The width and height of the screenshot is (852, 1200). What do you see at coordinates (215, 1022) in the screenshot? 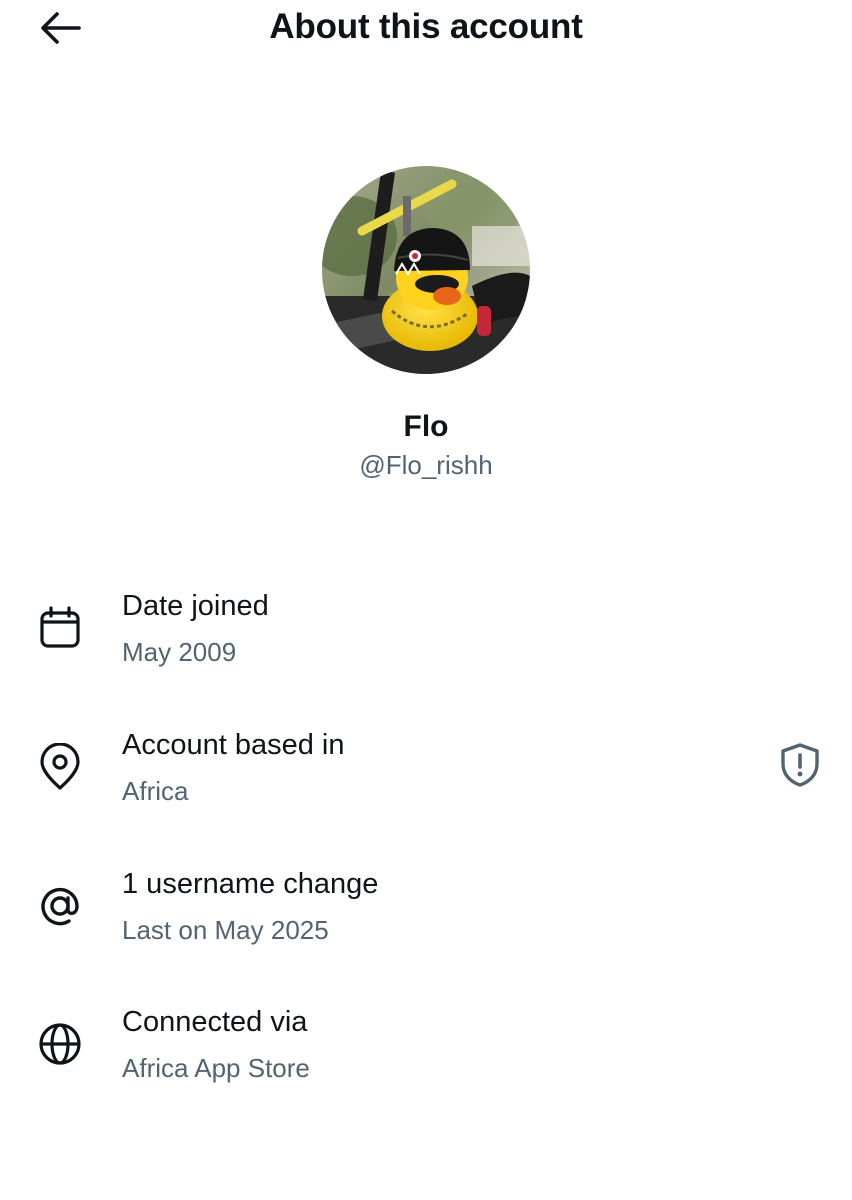
I see `row-title: Connected via` at bounding box center [215, 1022].